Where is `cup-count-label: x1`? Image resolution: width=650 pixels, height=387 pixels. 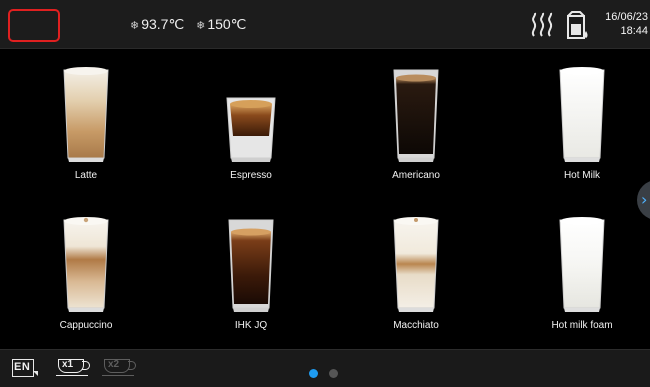 cup-count-label: x1 is located at coordinates (68, 364).